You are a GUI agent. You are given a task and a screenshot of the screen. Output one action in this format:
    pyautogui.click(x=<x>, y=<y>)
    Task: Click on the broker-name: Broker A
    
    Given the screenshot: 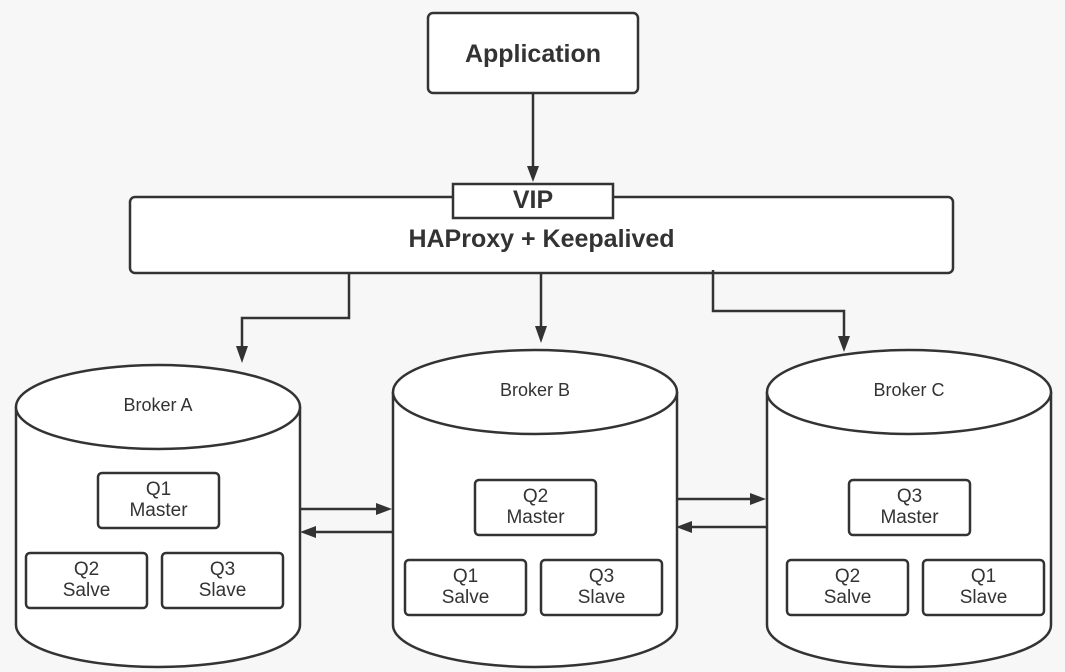 What is the action you would take?
    pyautogui.click(x=158, y=405)
    